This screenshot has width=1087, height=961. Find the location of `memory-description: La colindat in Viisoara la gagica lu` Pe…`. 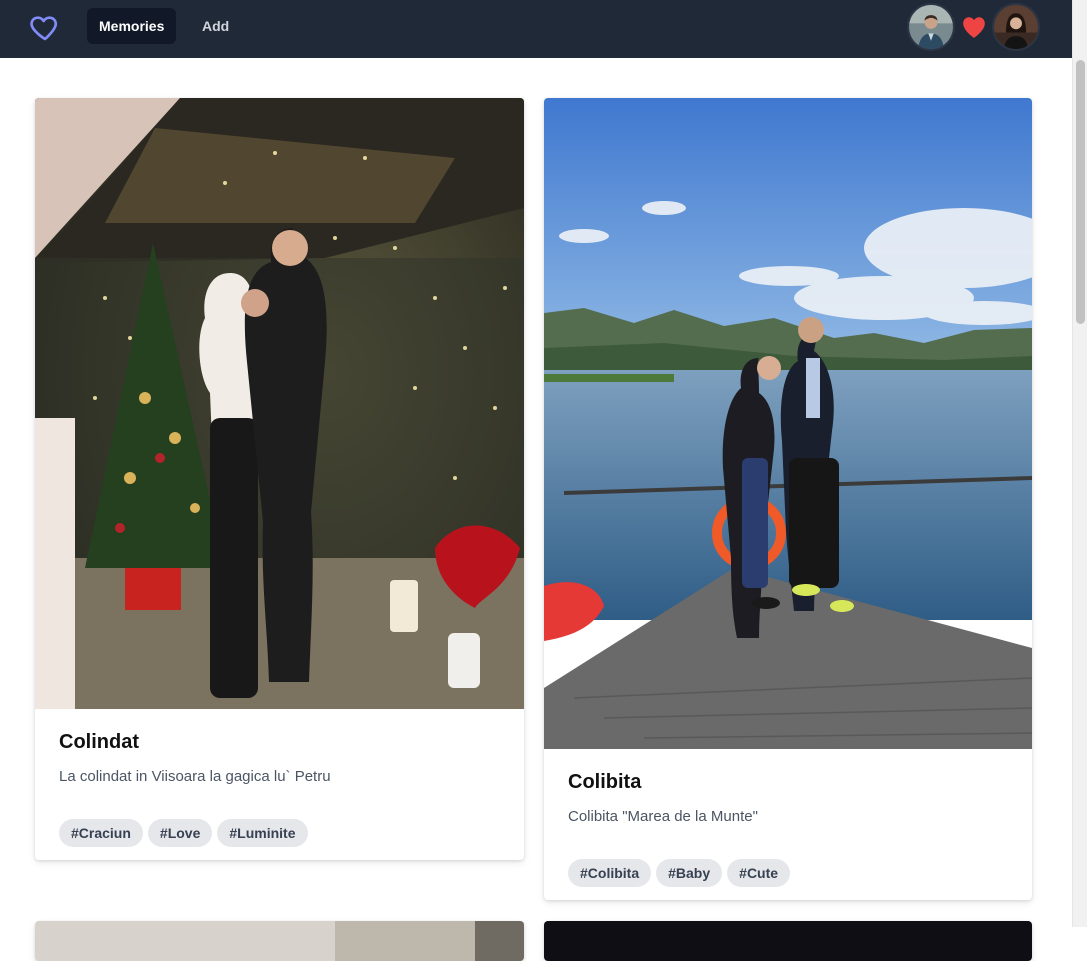

memory-description: La colindat in Viisoara la gagica lu` Pe… is located at coordinates (195, 776).